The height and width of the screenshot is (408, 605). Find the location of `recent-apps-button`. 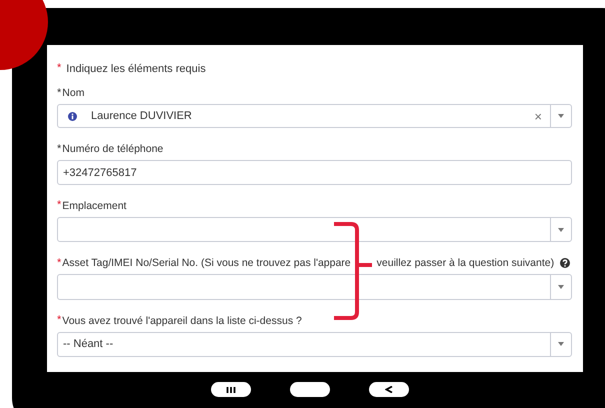

recent-apps-button is located at coordinates (231, 389).